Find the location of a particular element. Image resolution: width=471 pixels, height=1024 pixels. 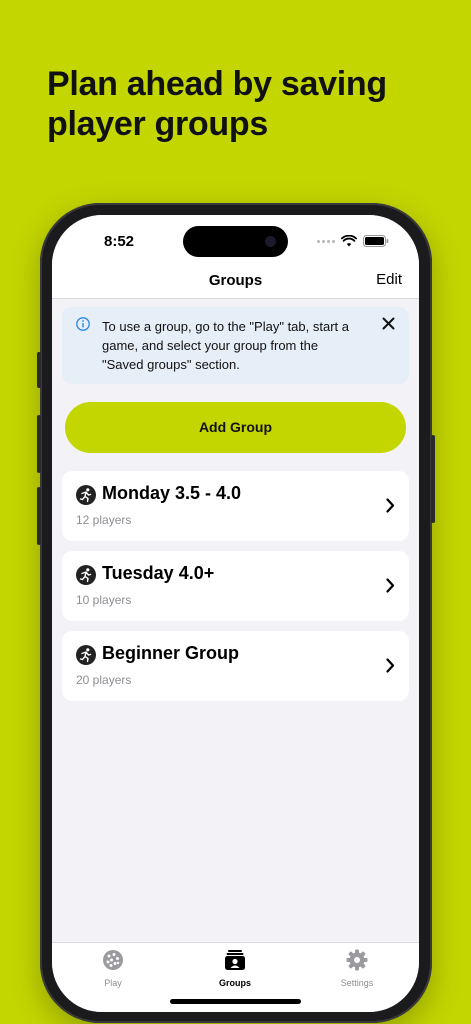

group-player-count: 12 players is located at coordinates (104, 520).